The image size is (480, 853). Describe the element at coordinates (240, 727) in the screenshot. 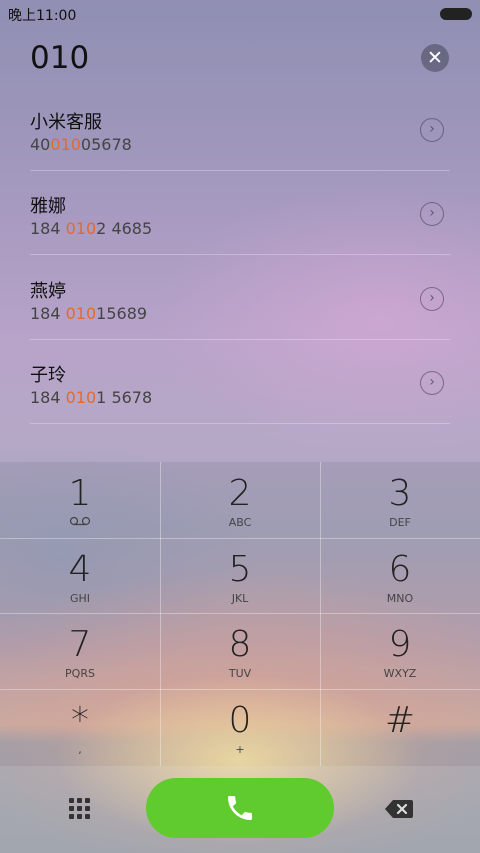

I see `key-0: 0 +` at that location.